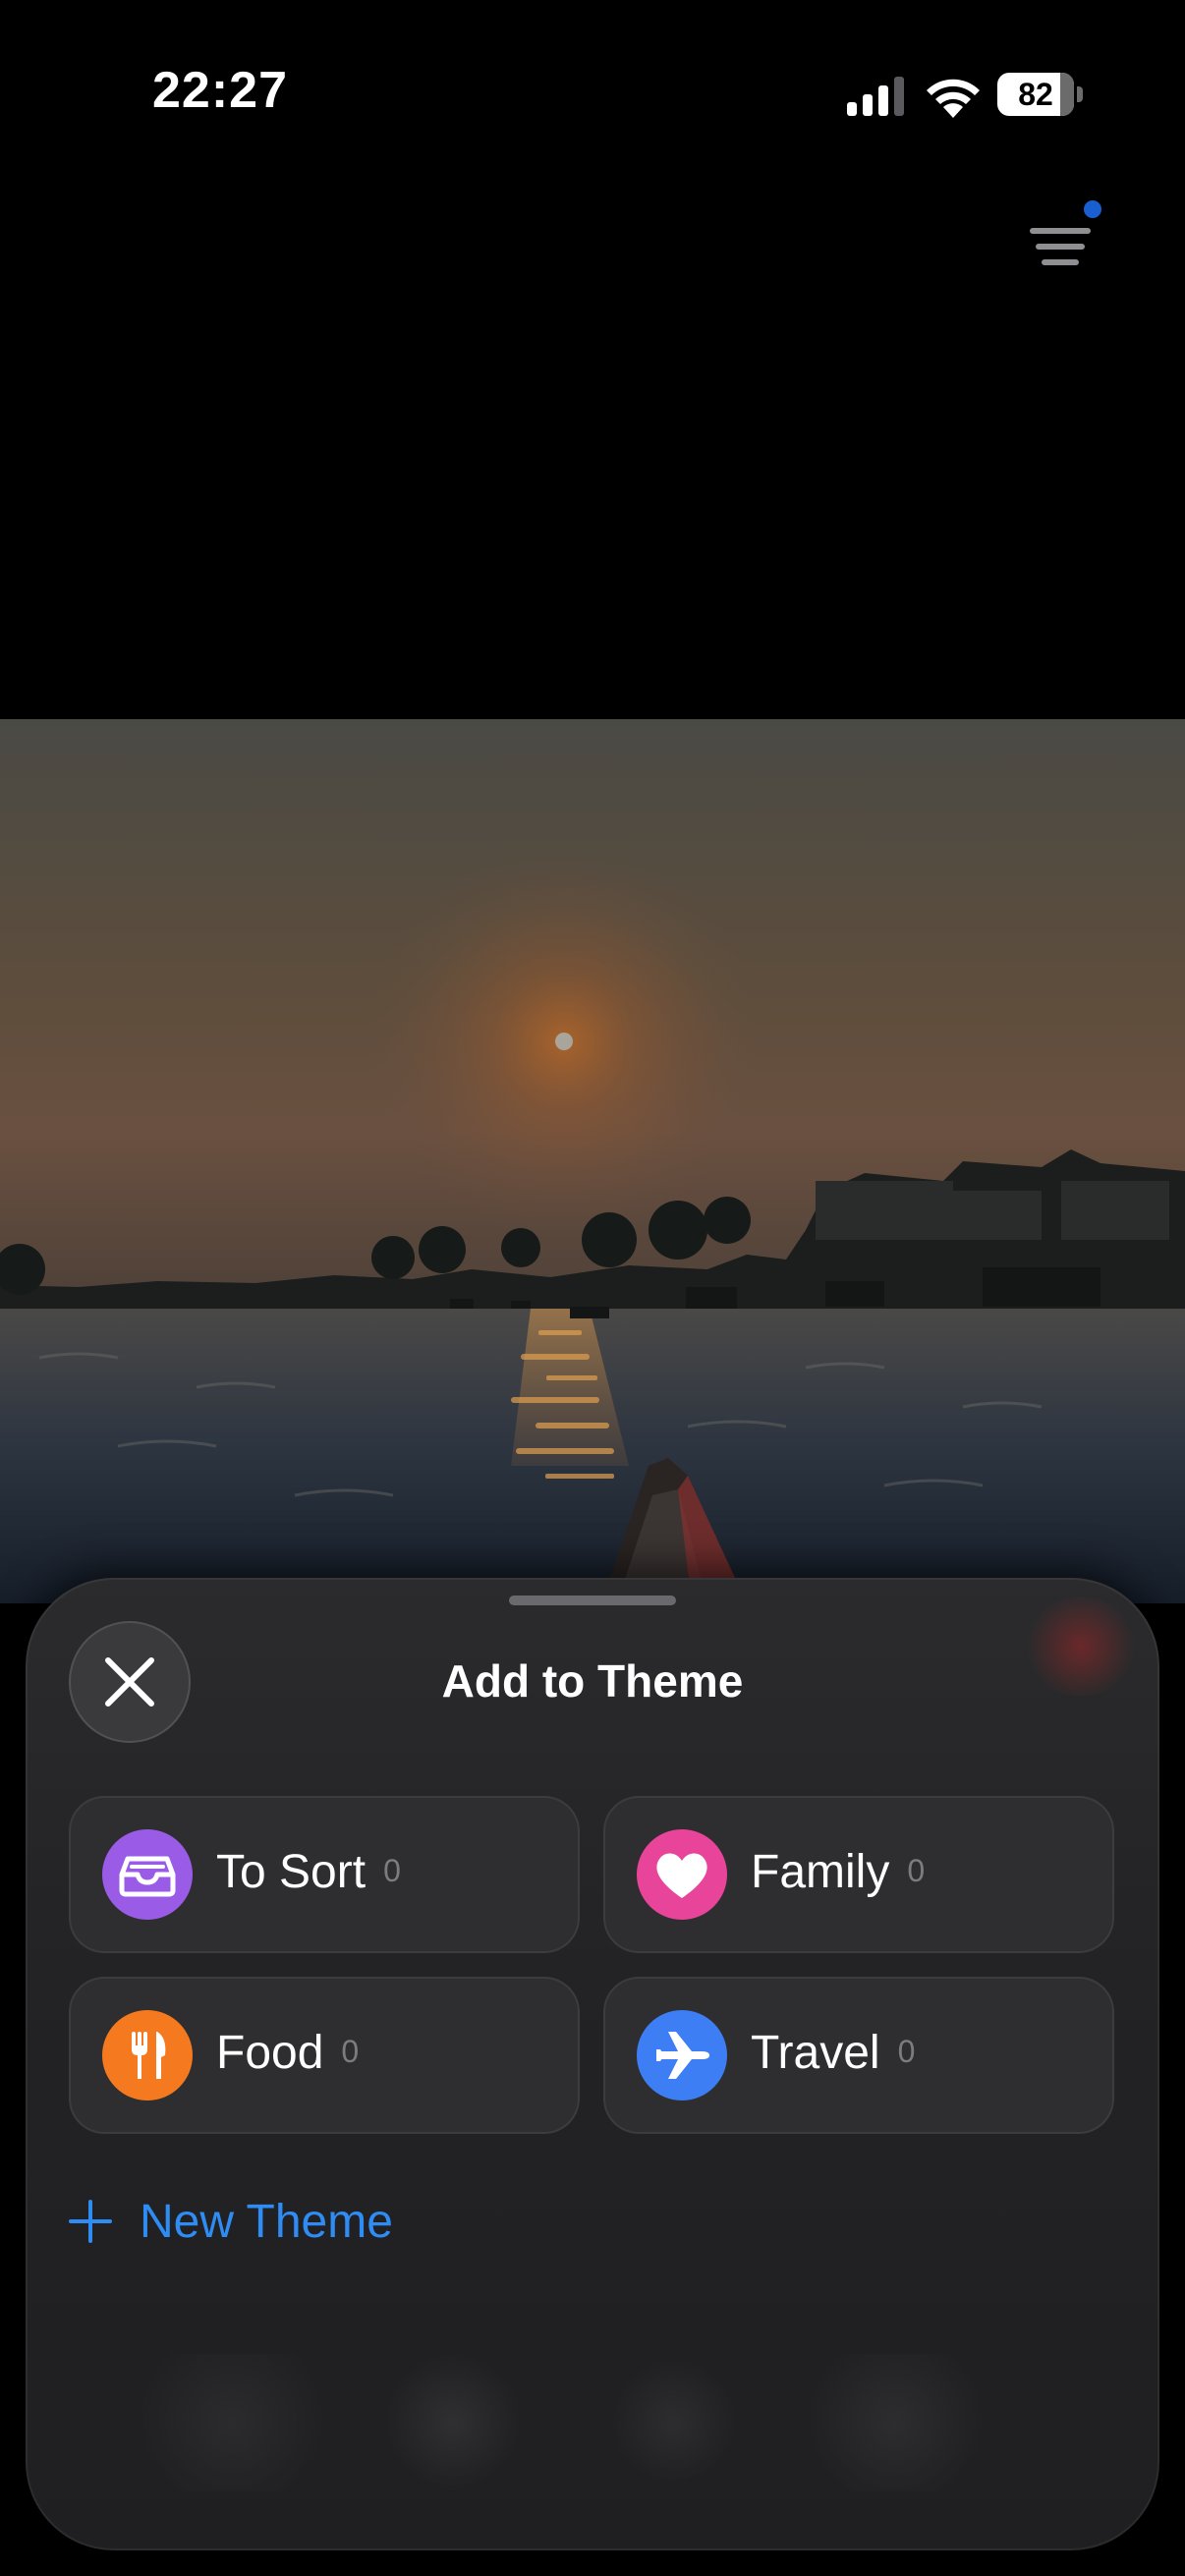 This screenshot has height=2576, width=1185. What do you see at coordinates (351, 2051) in the screenshot?
I see `theme-count-food: 0` at bounding box center [351, 2051].